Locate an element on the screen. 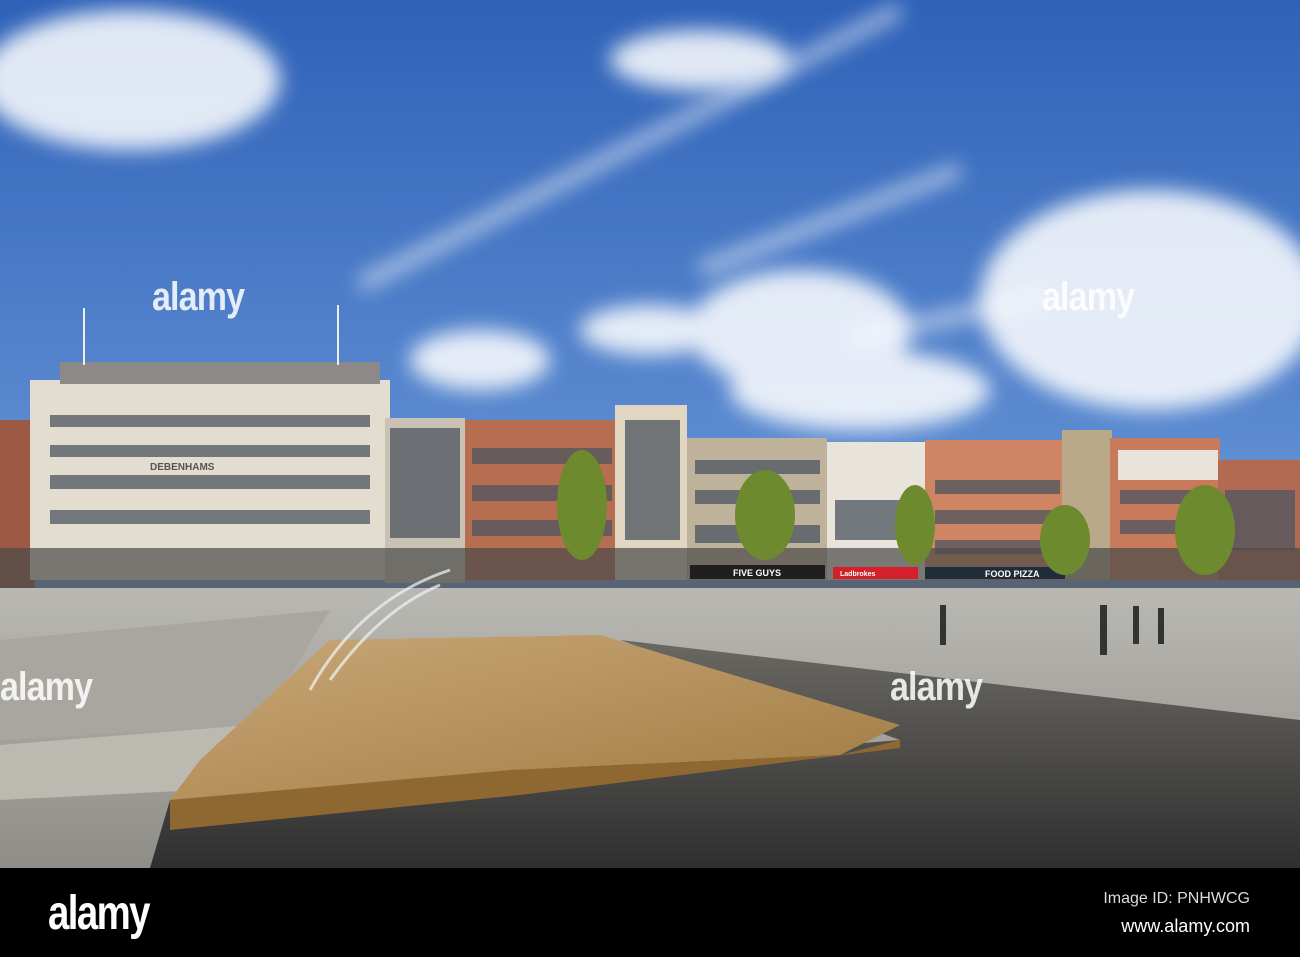 This screenshot has width=1300, height=957. footer-bar: alamy Image ID: PNHWCG www.alamy.com is located at coordinates (650, 912).